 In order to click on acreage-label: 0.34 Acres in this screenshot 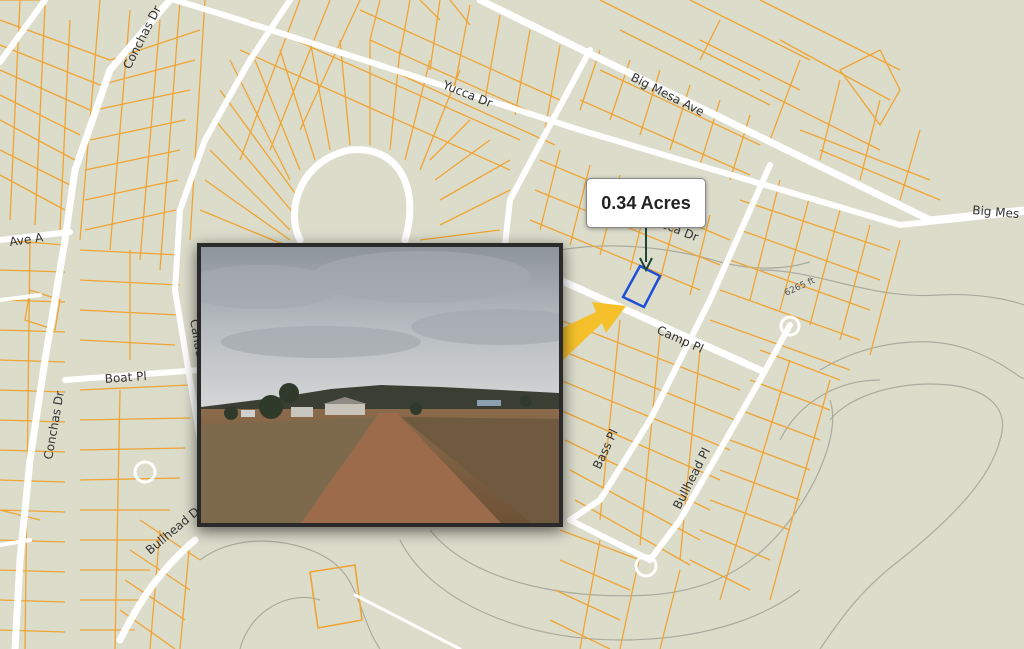, I will do `click(646, 202)`.